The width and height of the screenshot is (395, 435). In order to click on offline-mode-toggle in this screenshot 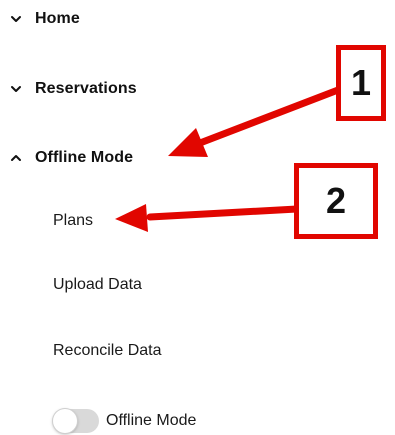, I will do `click(76, 421)`.